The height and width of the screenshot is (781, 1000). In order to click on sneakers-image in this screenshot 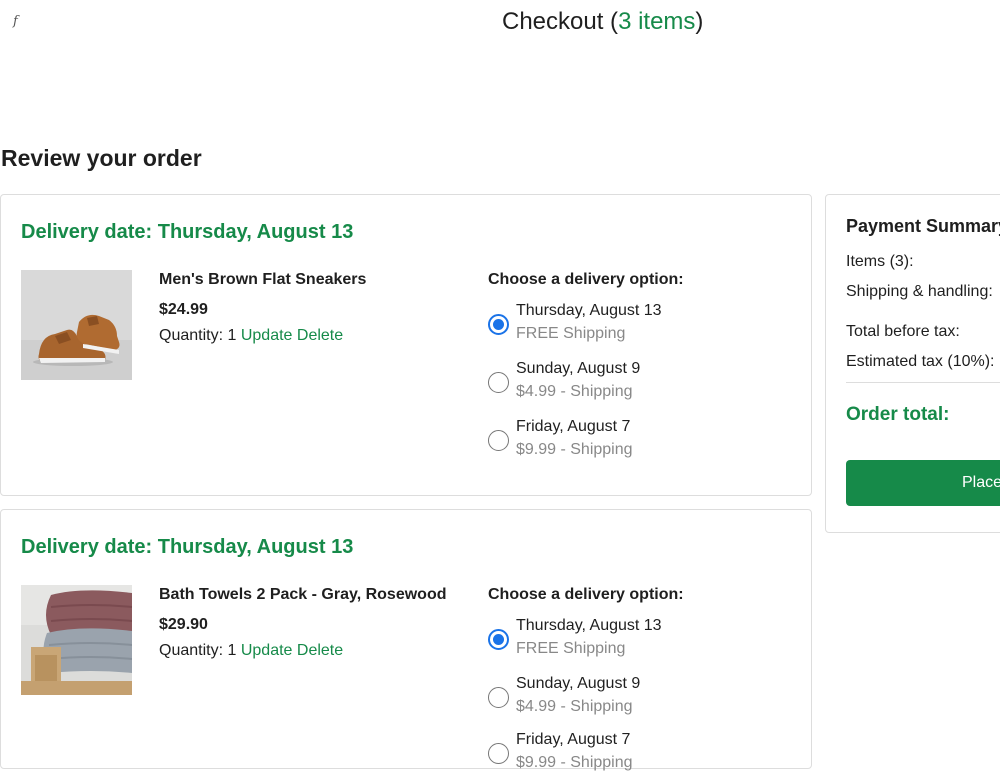, I will do `click(76, 325)`.